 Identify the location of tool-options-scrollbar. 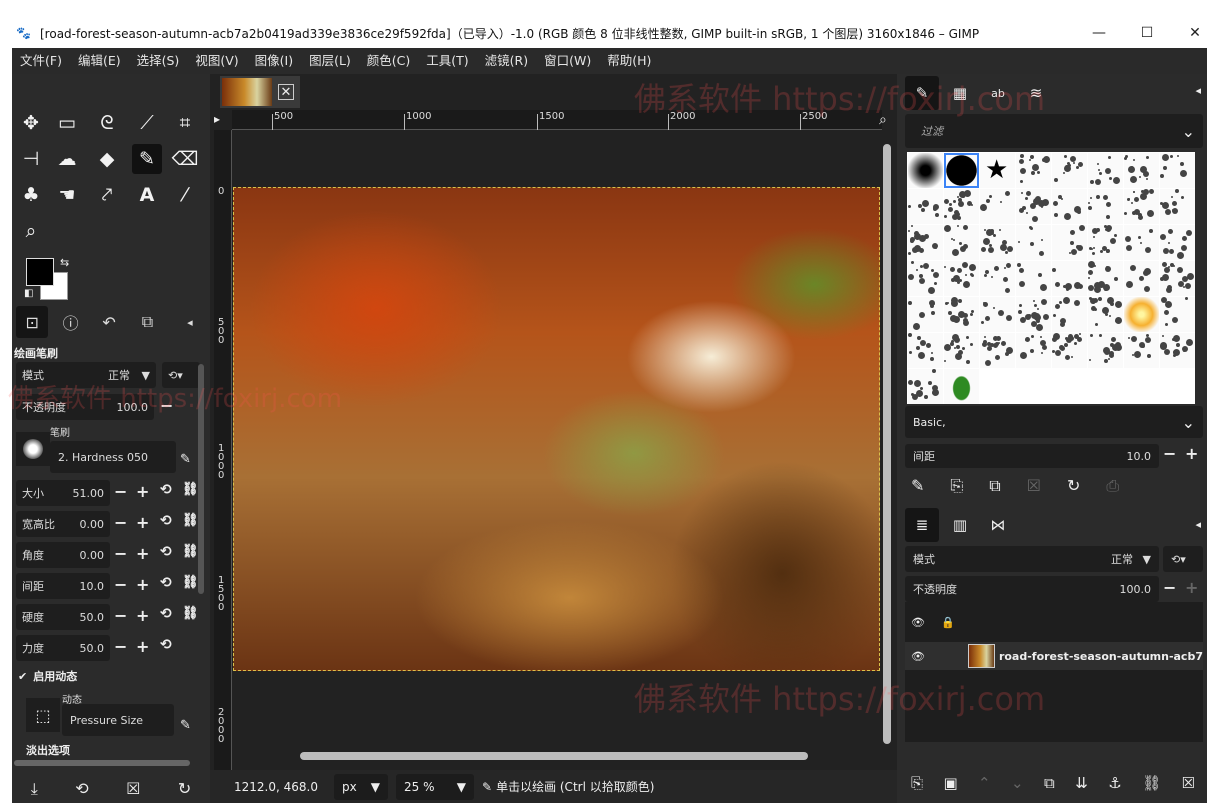
(201, 479).